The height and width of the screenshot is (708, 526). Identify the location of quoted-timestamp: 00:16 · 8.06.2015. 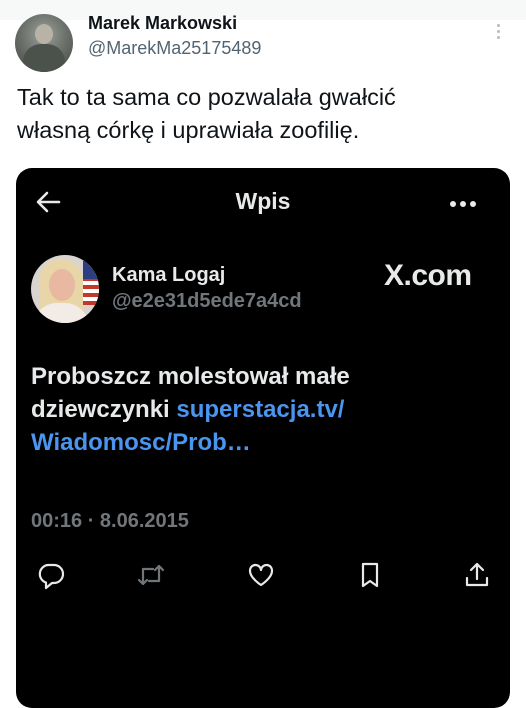
(110, 521).